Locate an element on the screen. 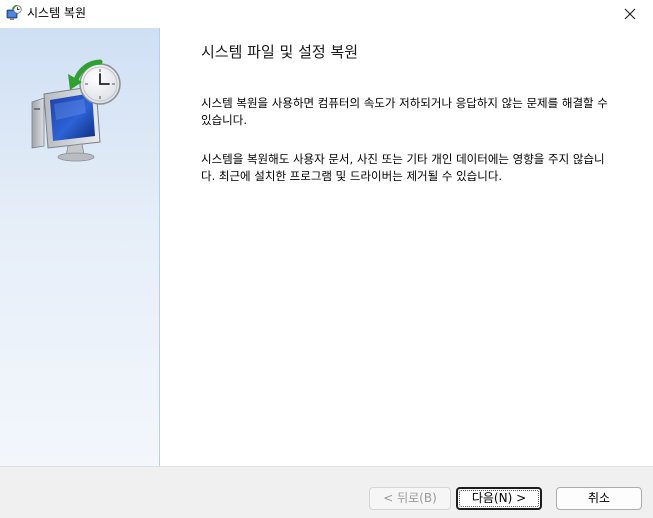  next-button: 다음(N) > is located at coordinates (499, 498).